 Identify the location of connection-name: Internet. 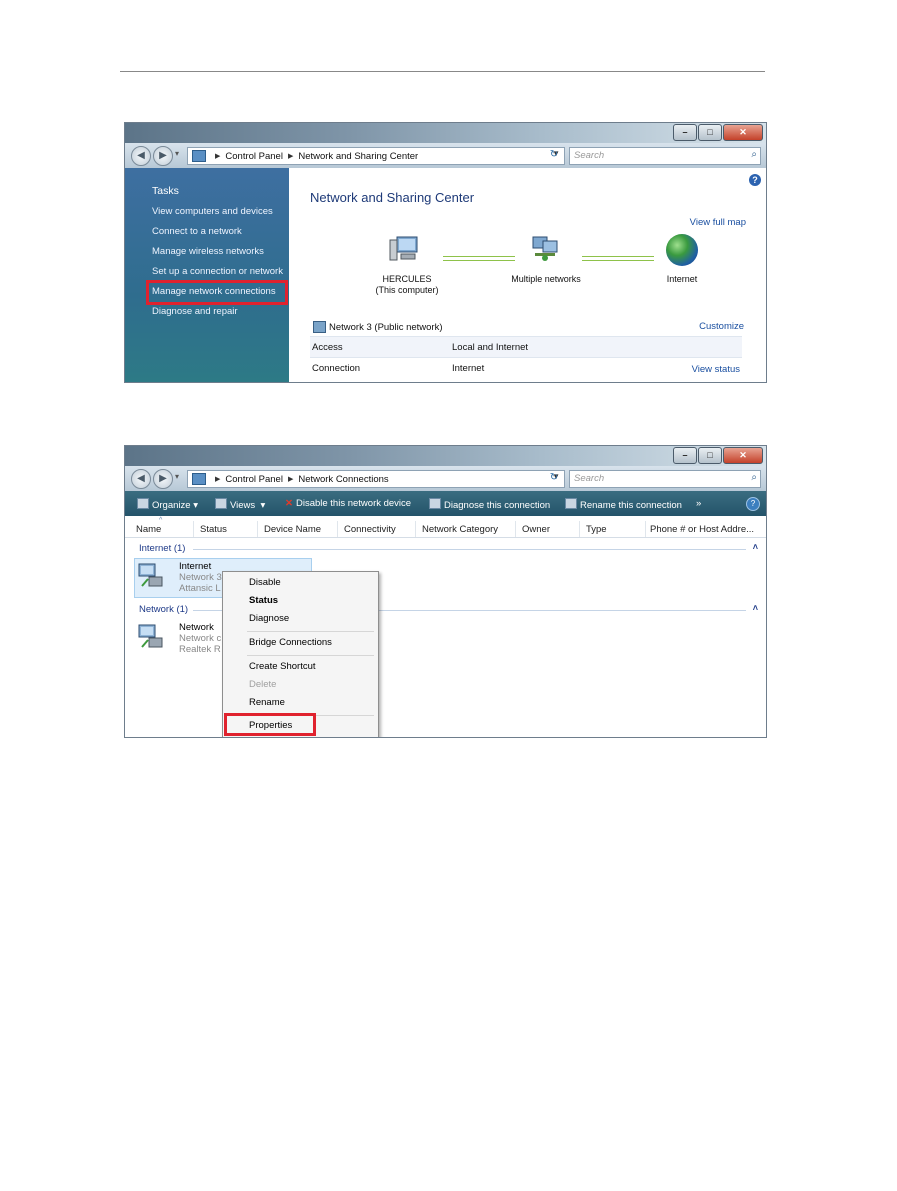
(195, 566).